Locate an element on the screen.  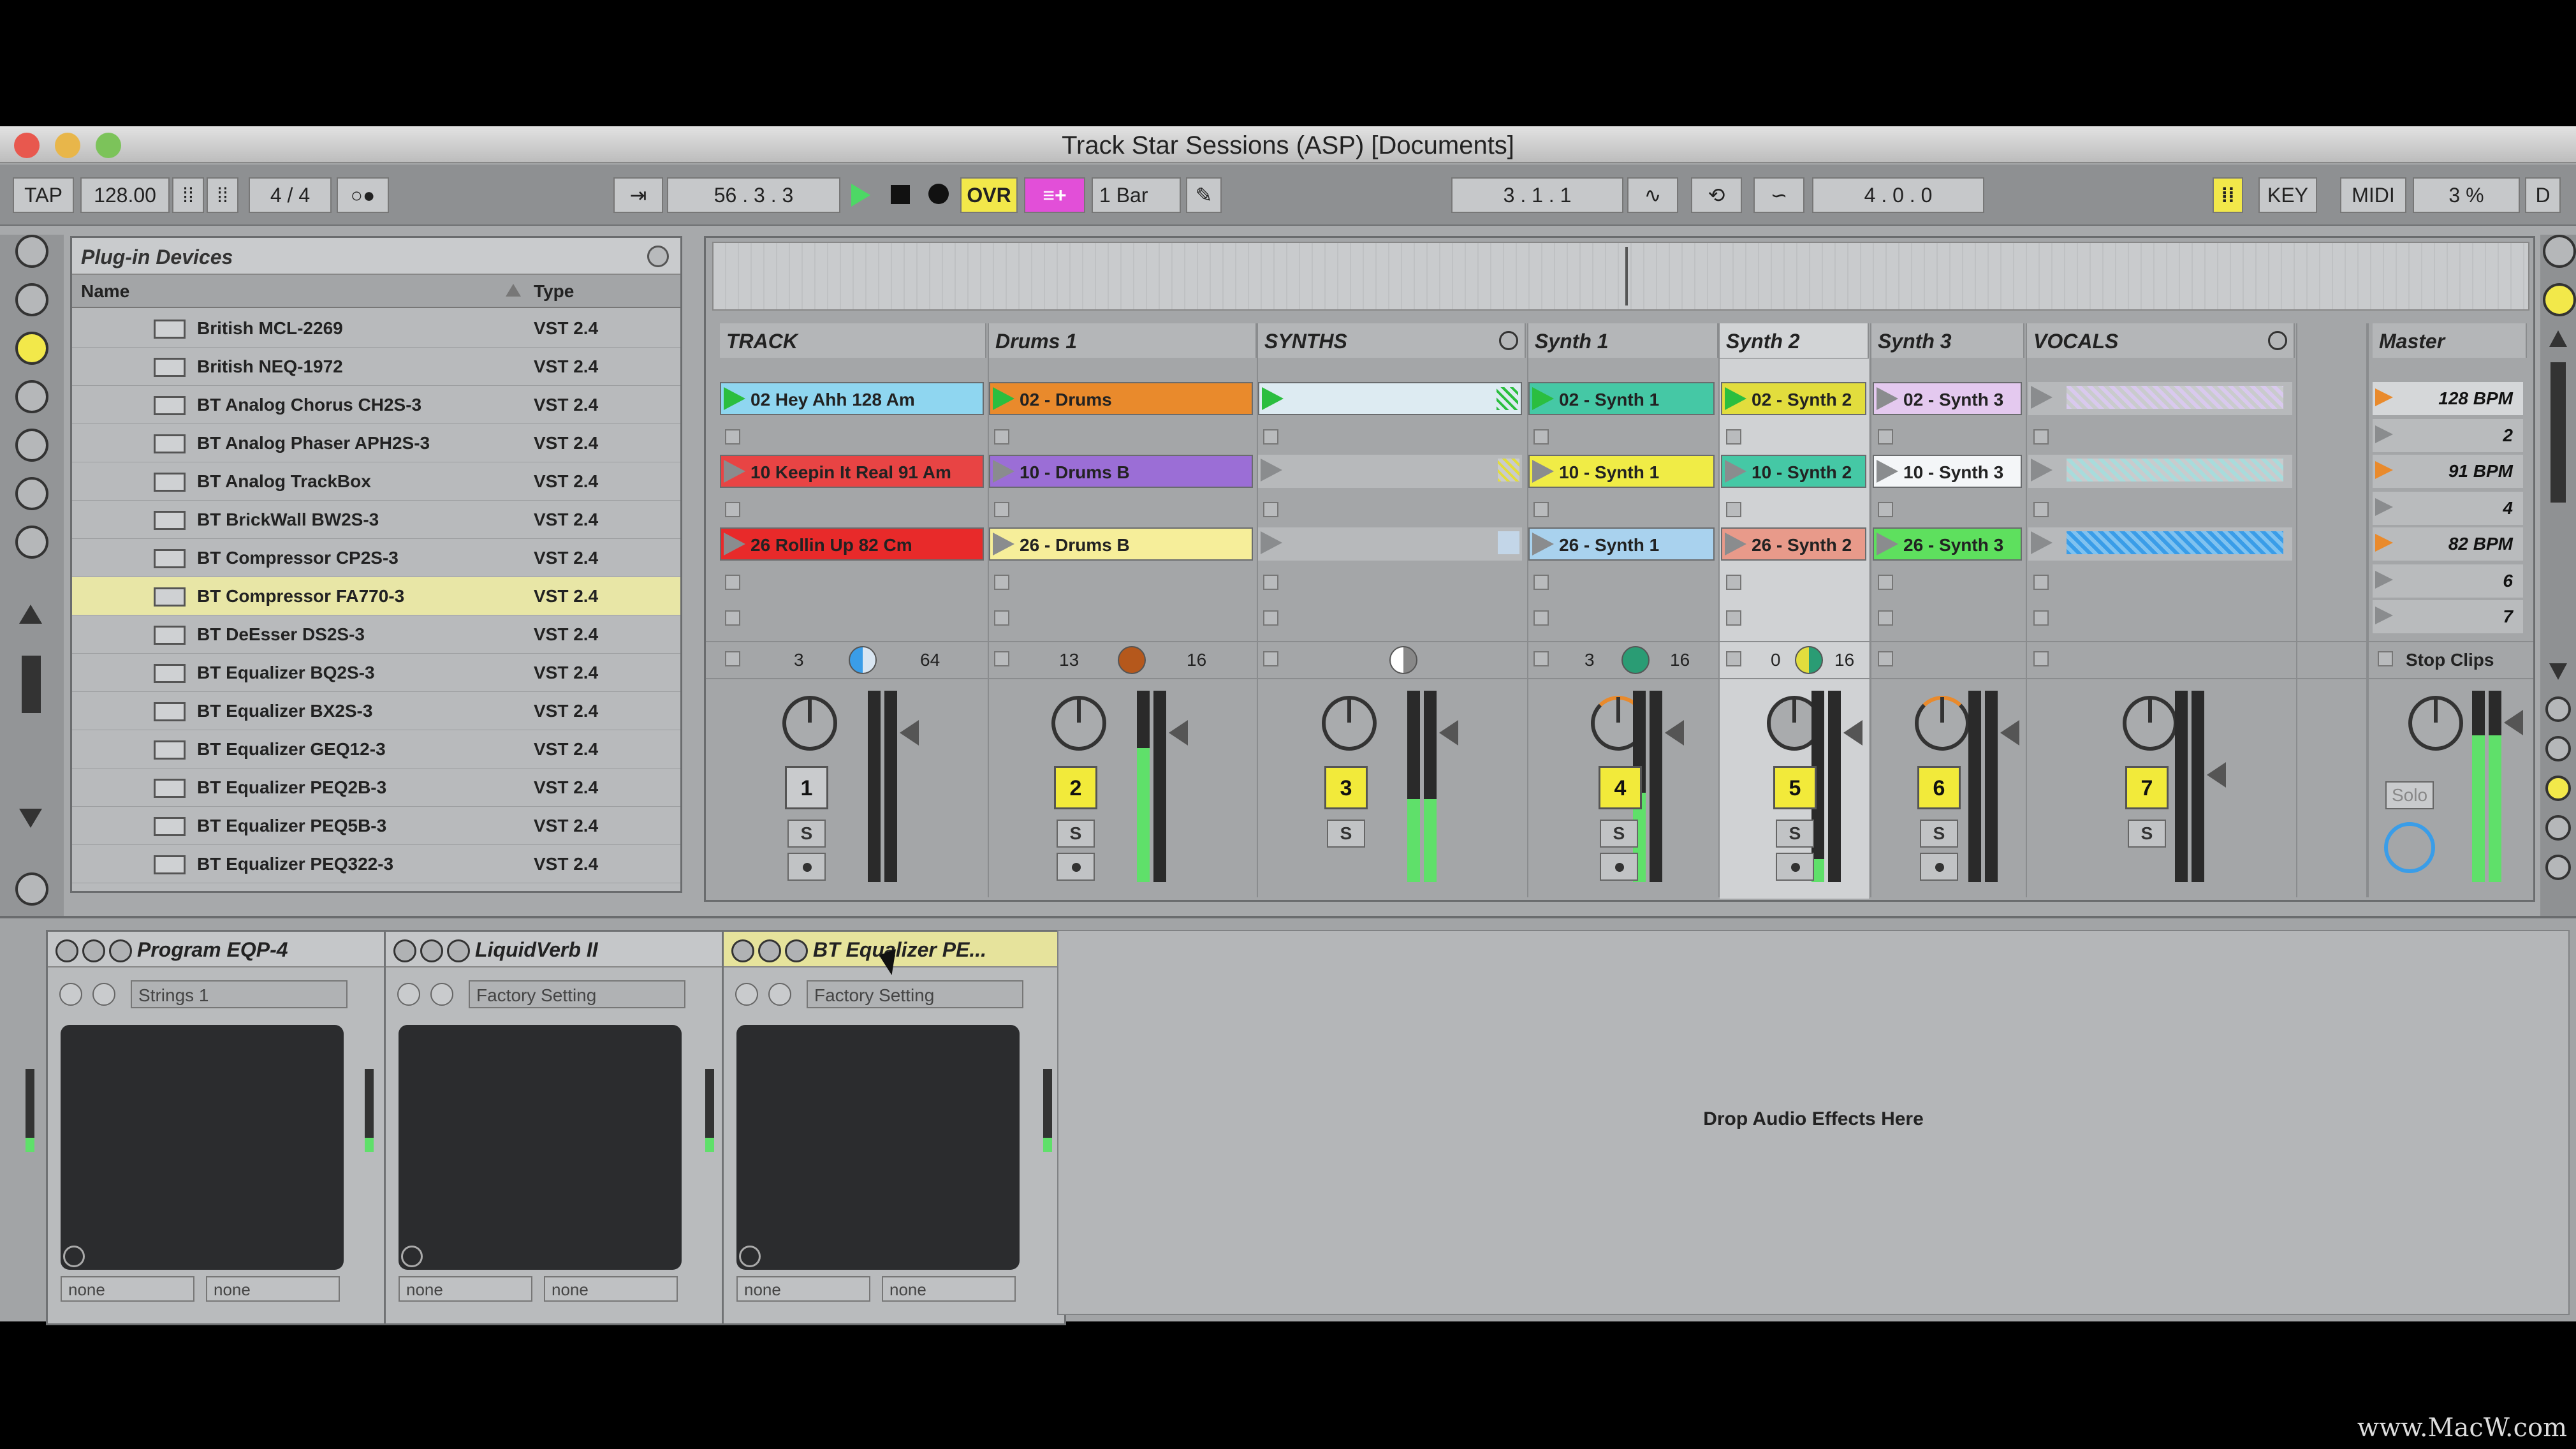
track-header-synths: SYNTHS is located at coordinates (1392, 340).